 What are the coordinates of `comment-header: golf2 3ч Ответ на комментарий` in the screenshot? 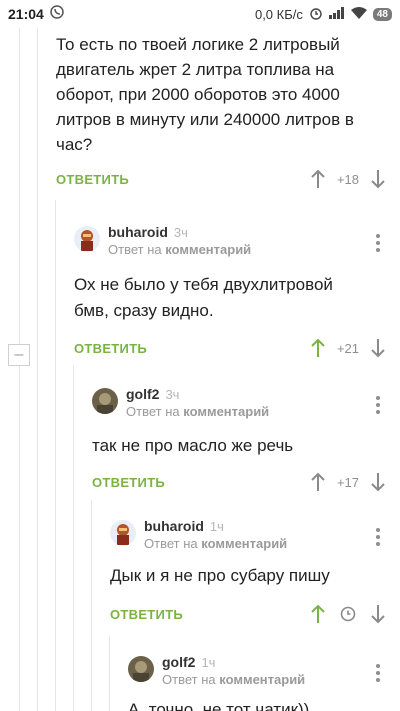 It's located at (246, 406).